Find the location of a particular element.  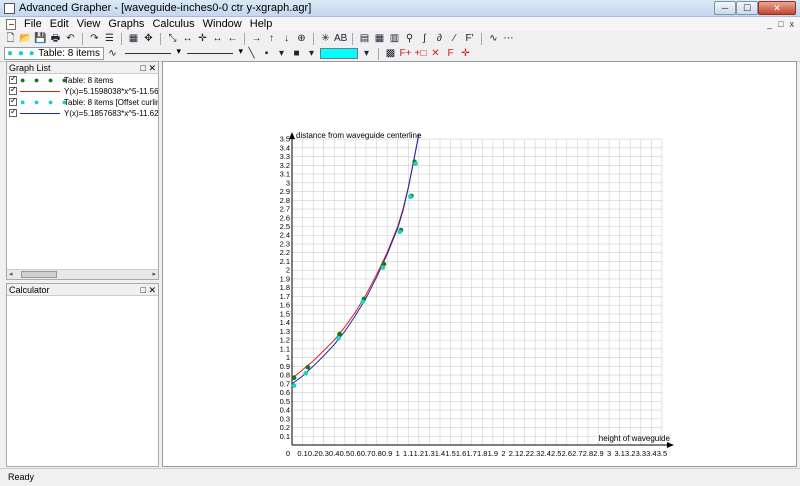

line-style-dropdown is located at coordinates (151, 53).